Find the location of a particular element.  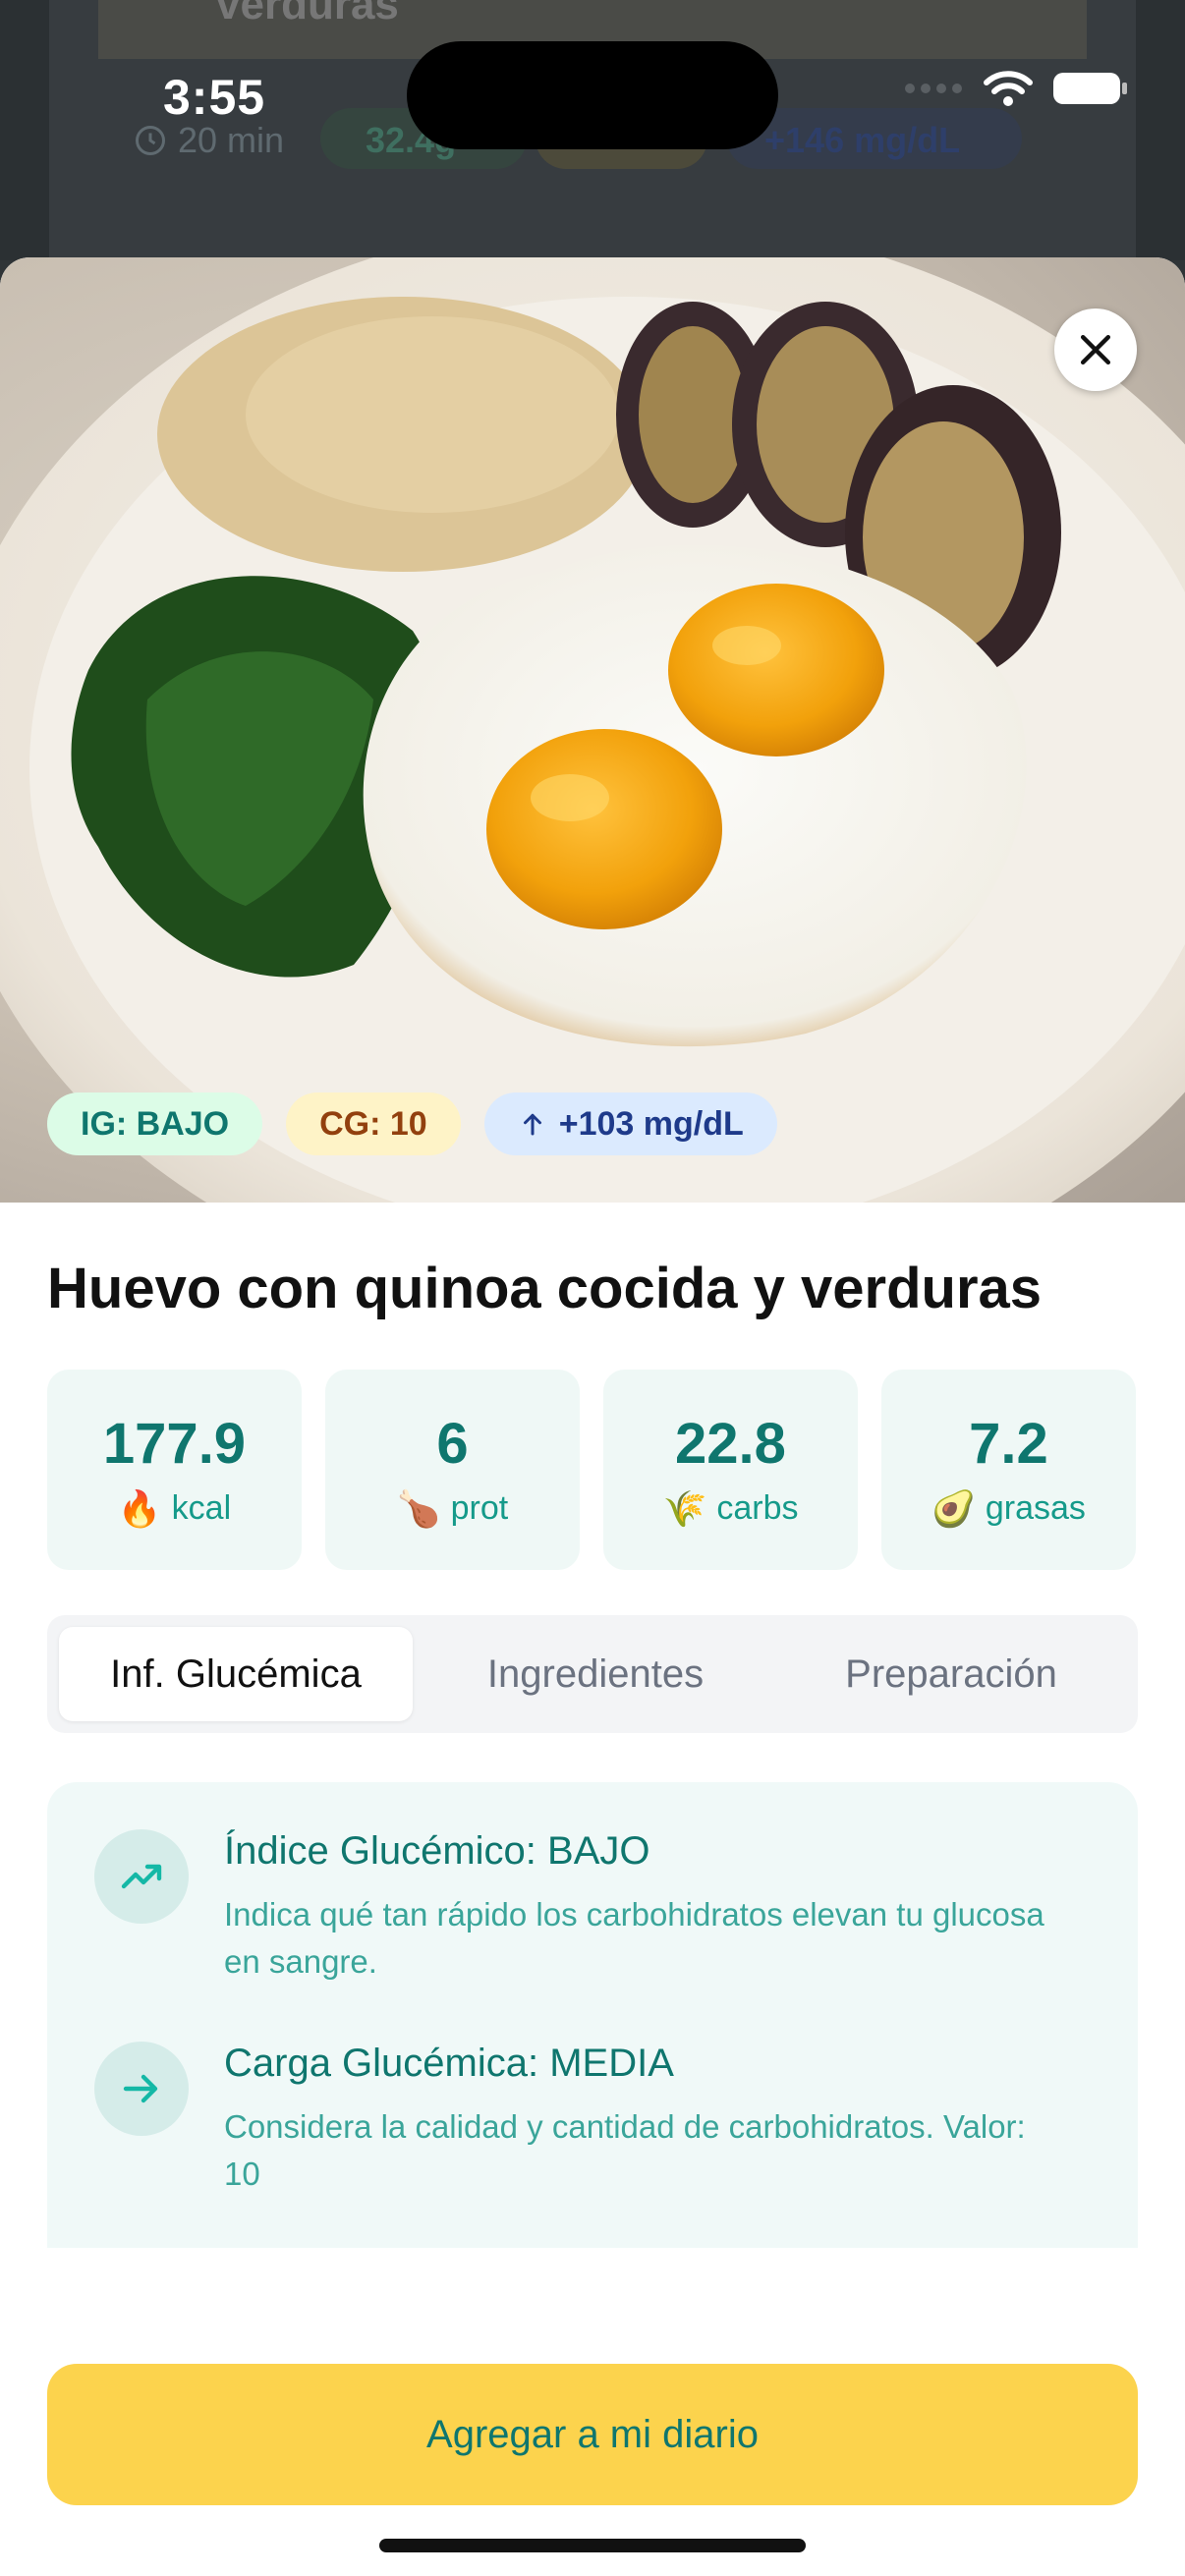

macro-card-kcal: 177.9 🔥 kcal is located at coordinates (175, 1470).